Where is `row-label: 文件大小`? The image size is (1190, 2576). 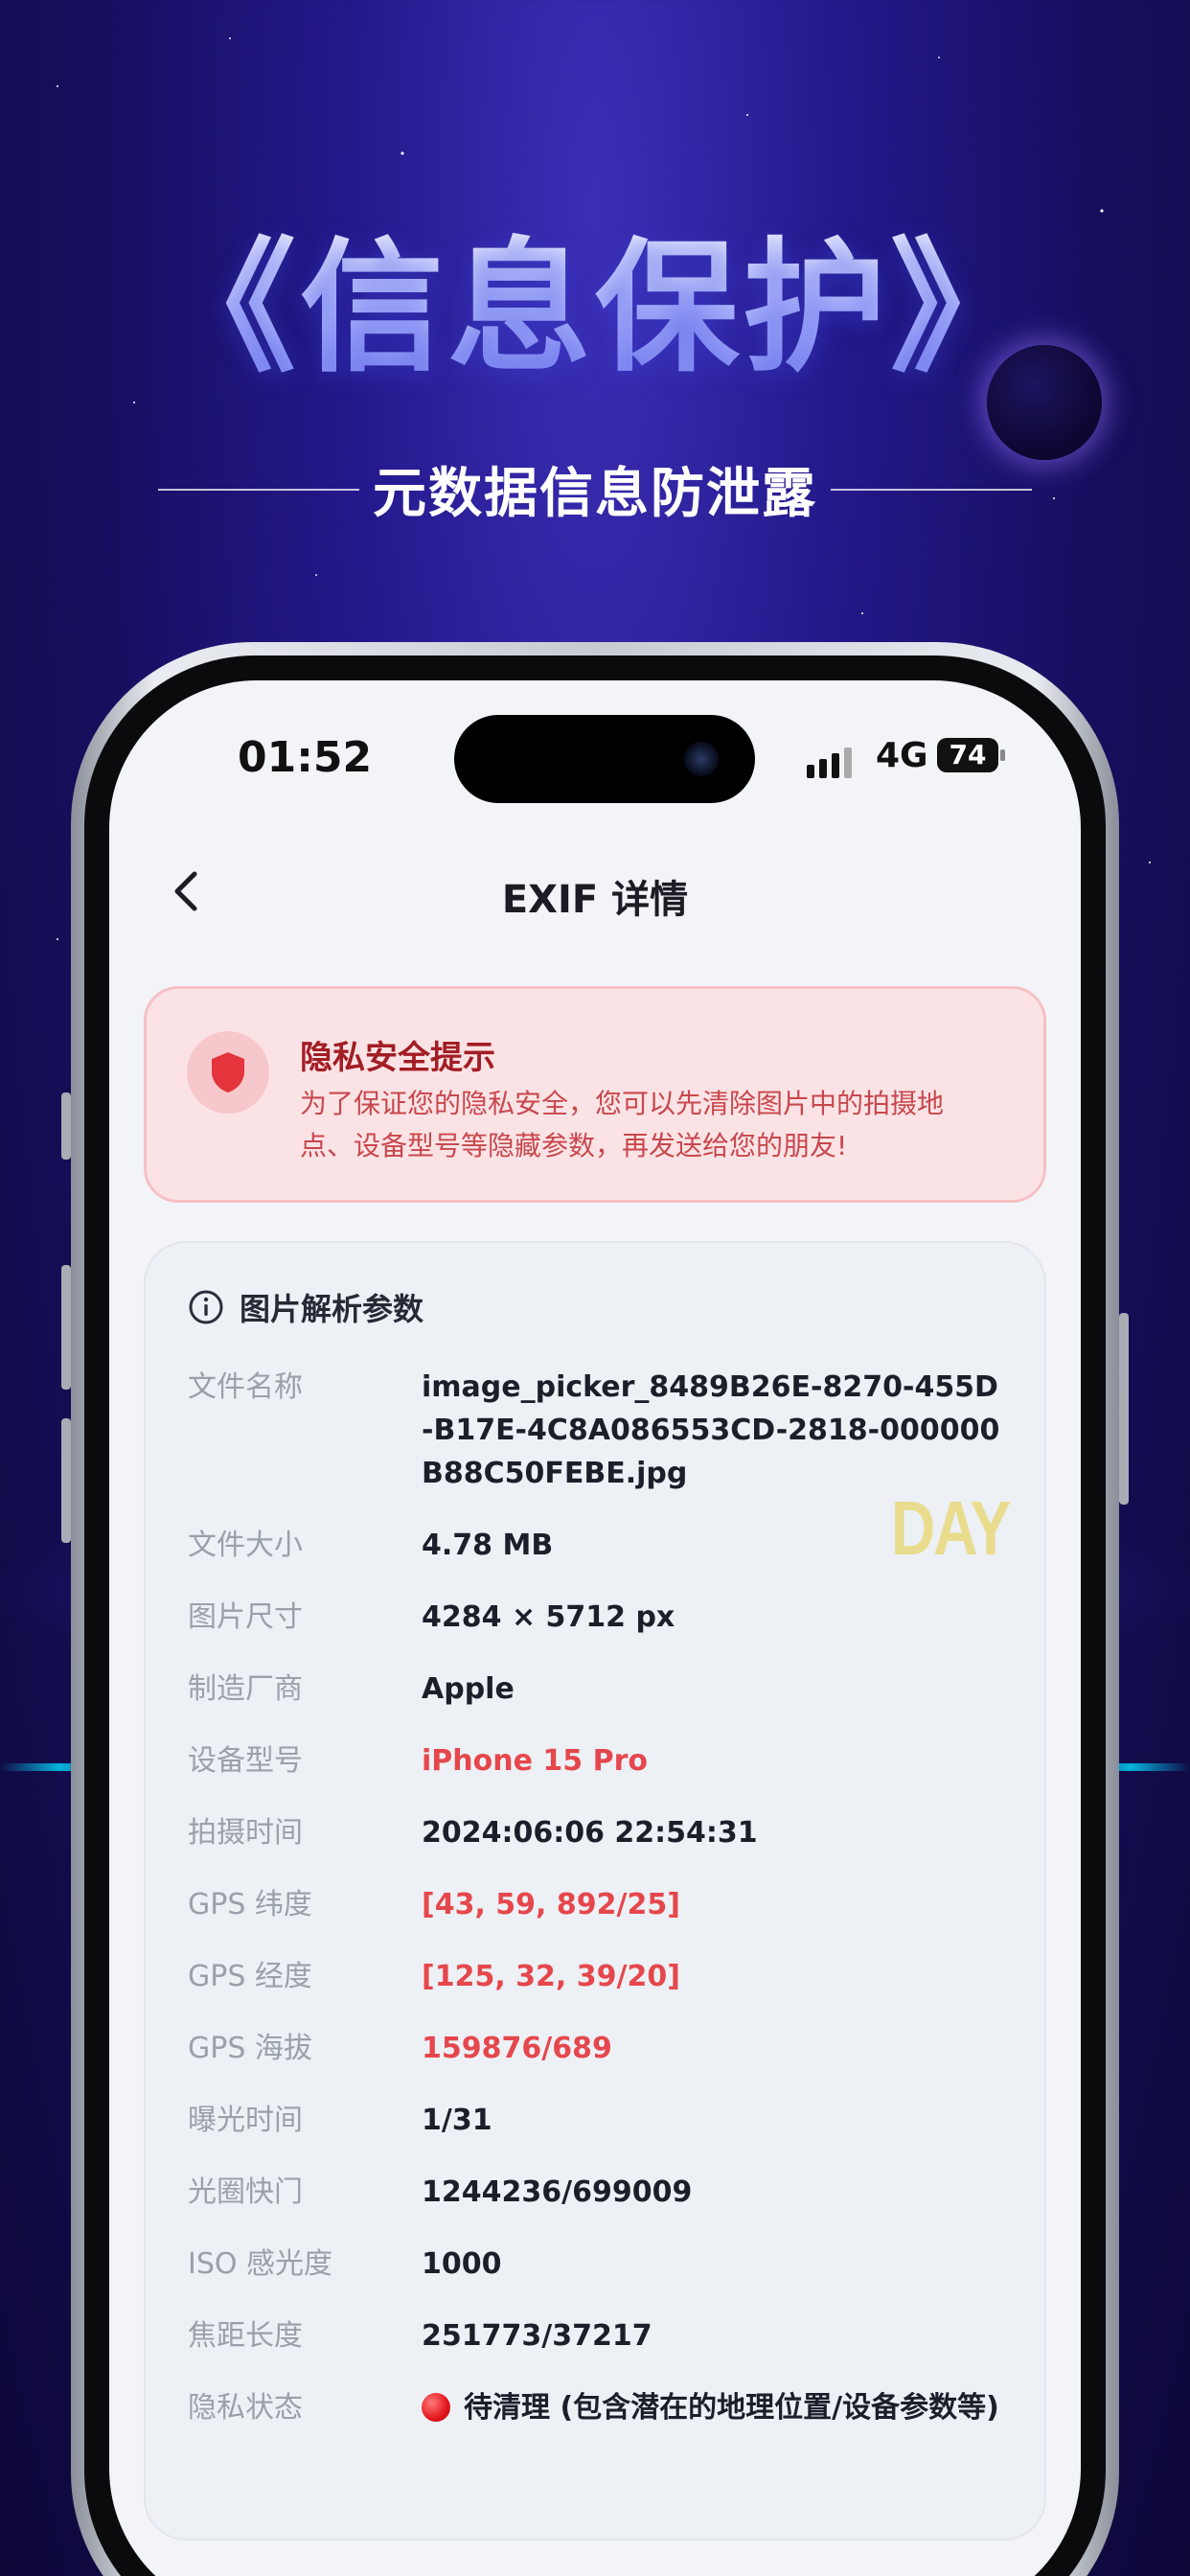
row-label: 文件大小 is located at coordinates (246, 1545).